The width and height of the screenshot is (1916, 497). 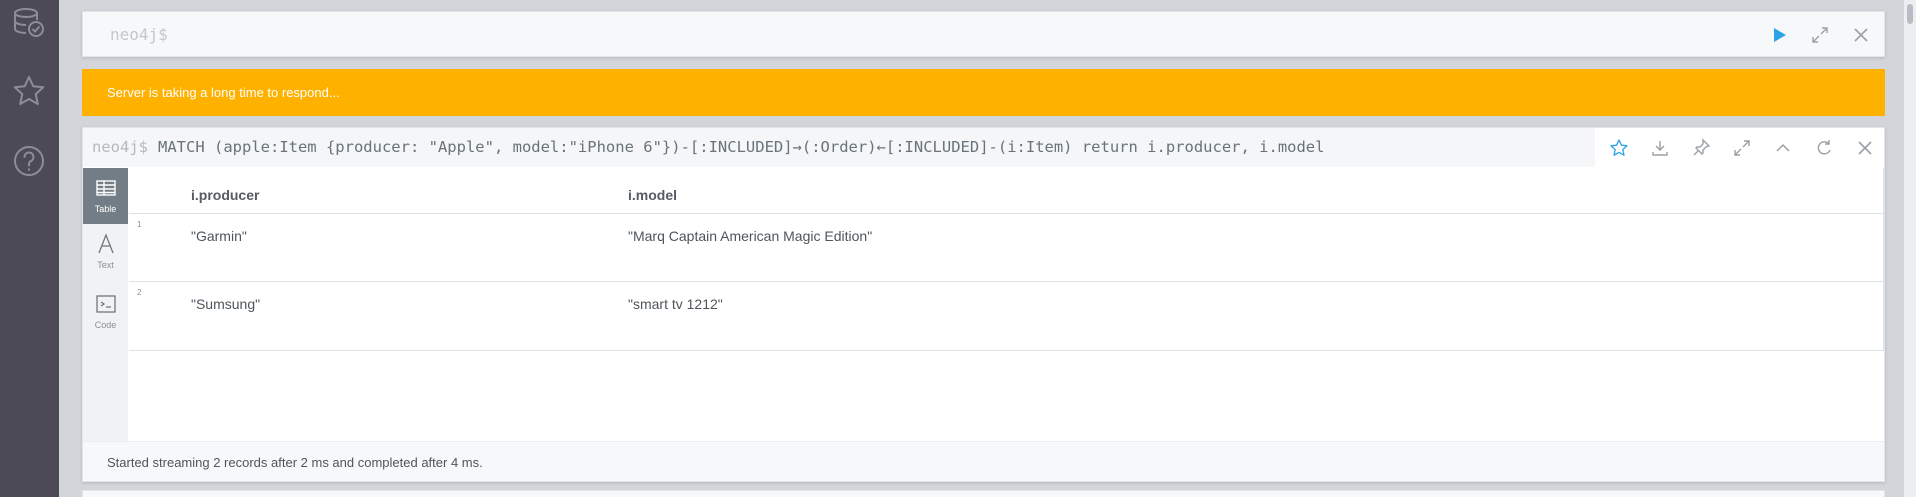 I want to click on expand-icon, so click(x=1820, y=35).